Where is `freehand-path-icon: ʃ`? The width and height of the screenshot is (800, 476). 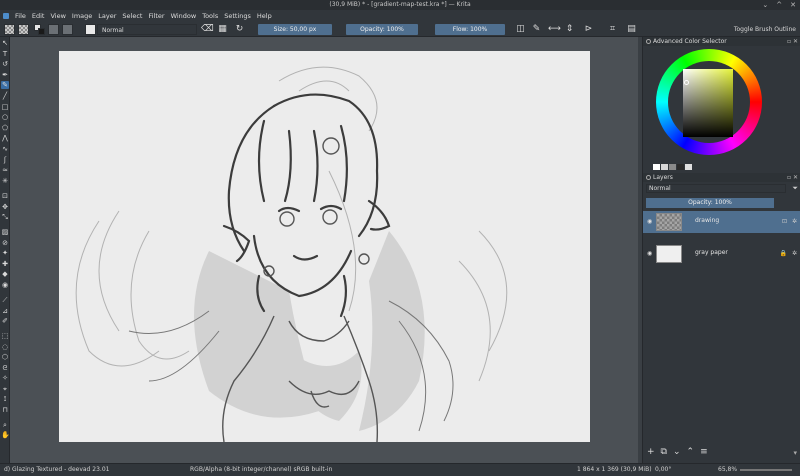 freehand-path-icon: ʃ is located at coordinates (5, 160).